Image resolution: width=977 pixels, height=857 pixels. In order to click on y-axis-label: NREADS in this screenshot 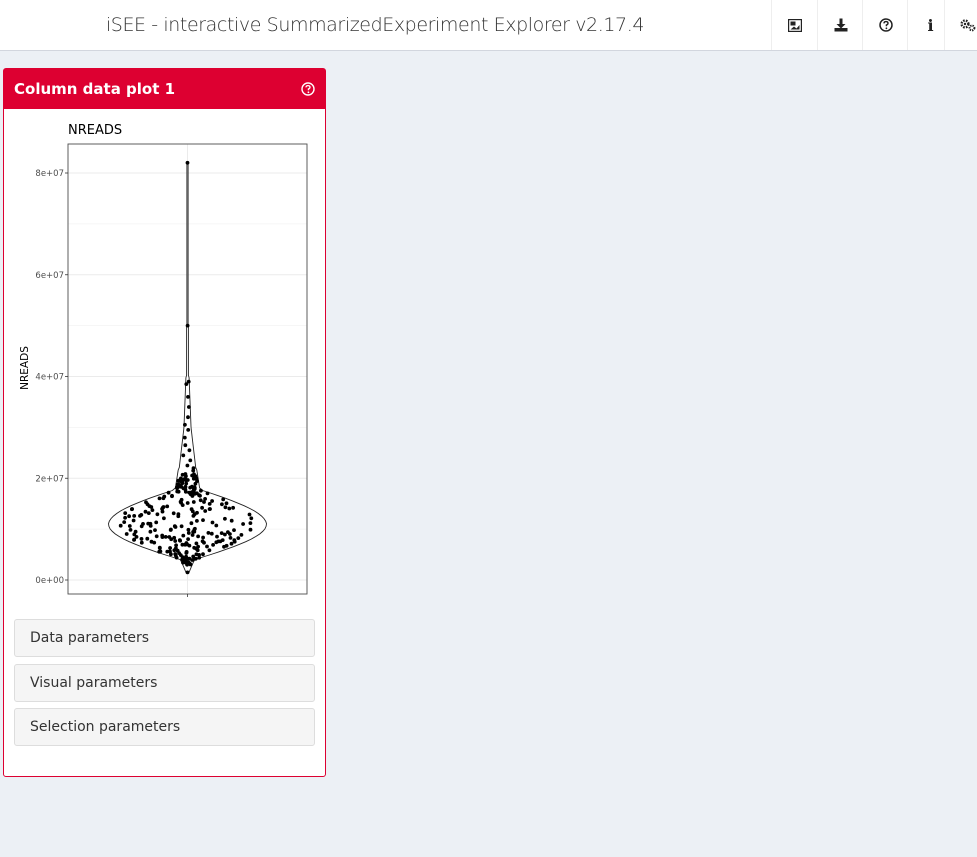, I will do `click(25, 368)`.